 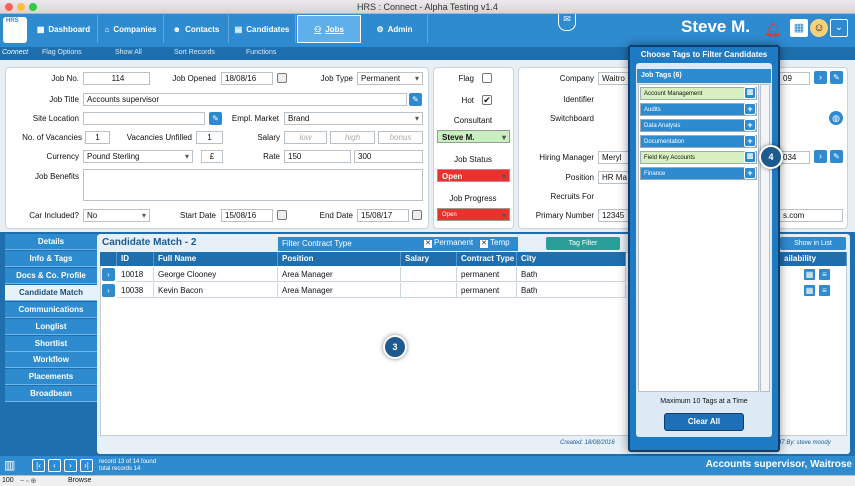 I want to click on grid-header-city: City, so click(x=571, y=259).